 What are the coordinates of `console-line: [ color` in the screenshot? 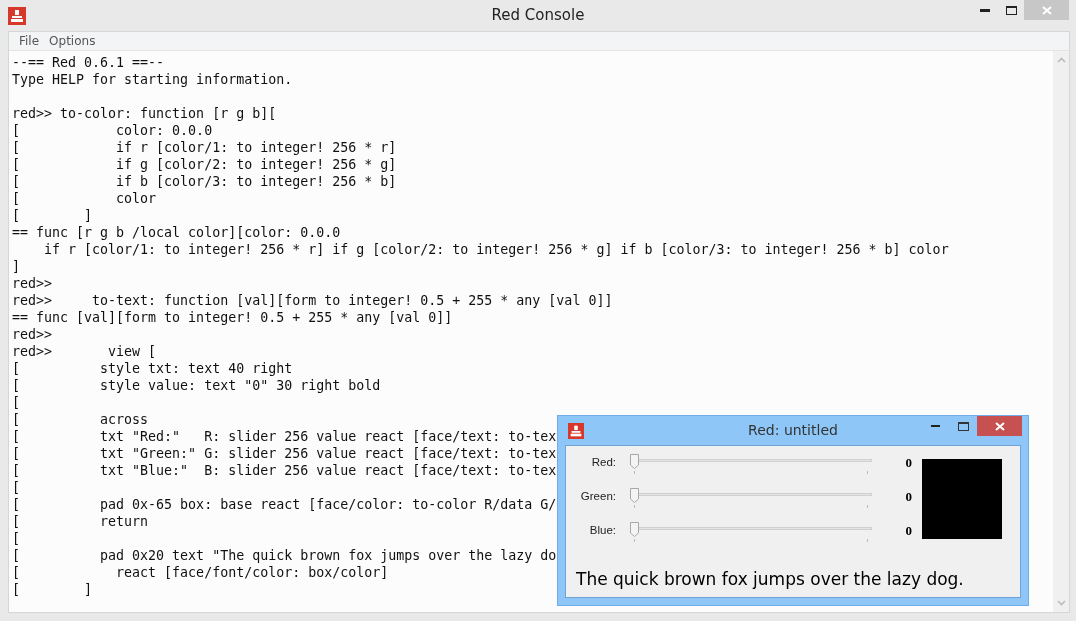 It's located at (84, 198).